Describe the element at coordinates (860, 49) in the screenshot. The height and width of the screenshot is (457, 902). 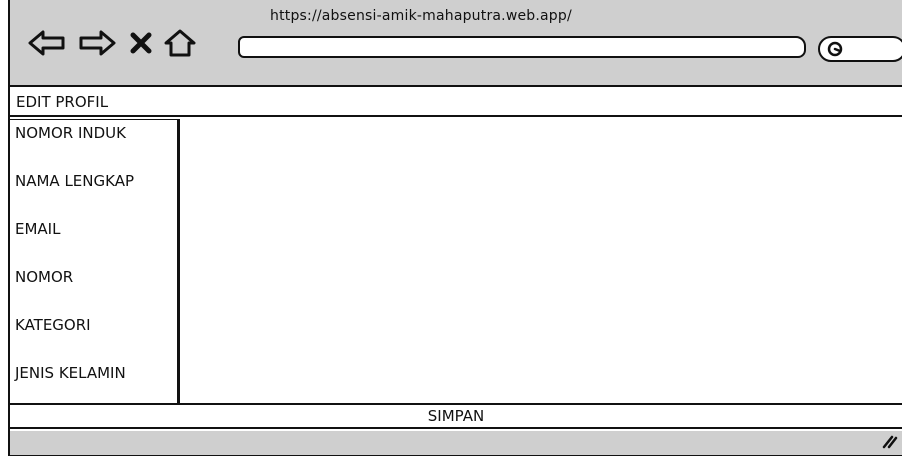
I see `search-button` at that location.